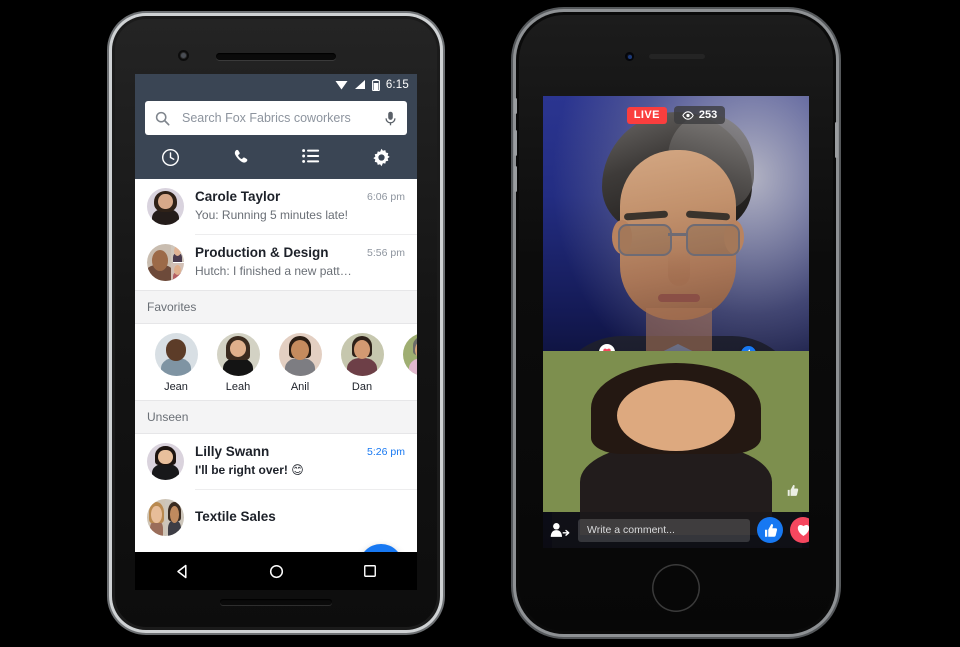 The height and width of the screenshot is (647, 960). Describe the element at coordinates (249, 470) in the screenshot. I see `conversation-preview: I'll be right over! 😊` at that location.